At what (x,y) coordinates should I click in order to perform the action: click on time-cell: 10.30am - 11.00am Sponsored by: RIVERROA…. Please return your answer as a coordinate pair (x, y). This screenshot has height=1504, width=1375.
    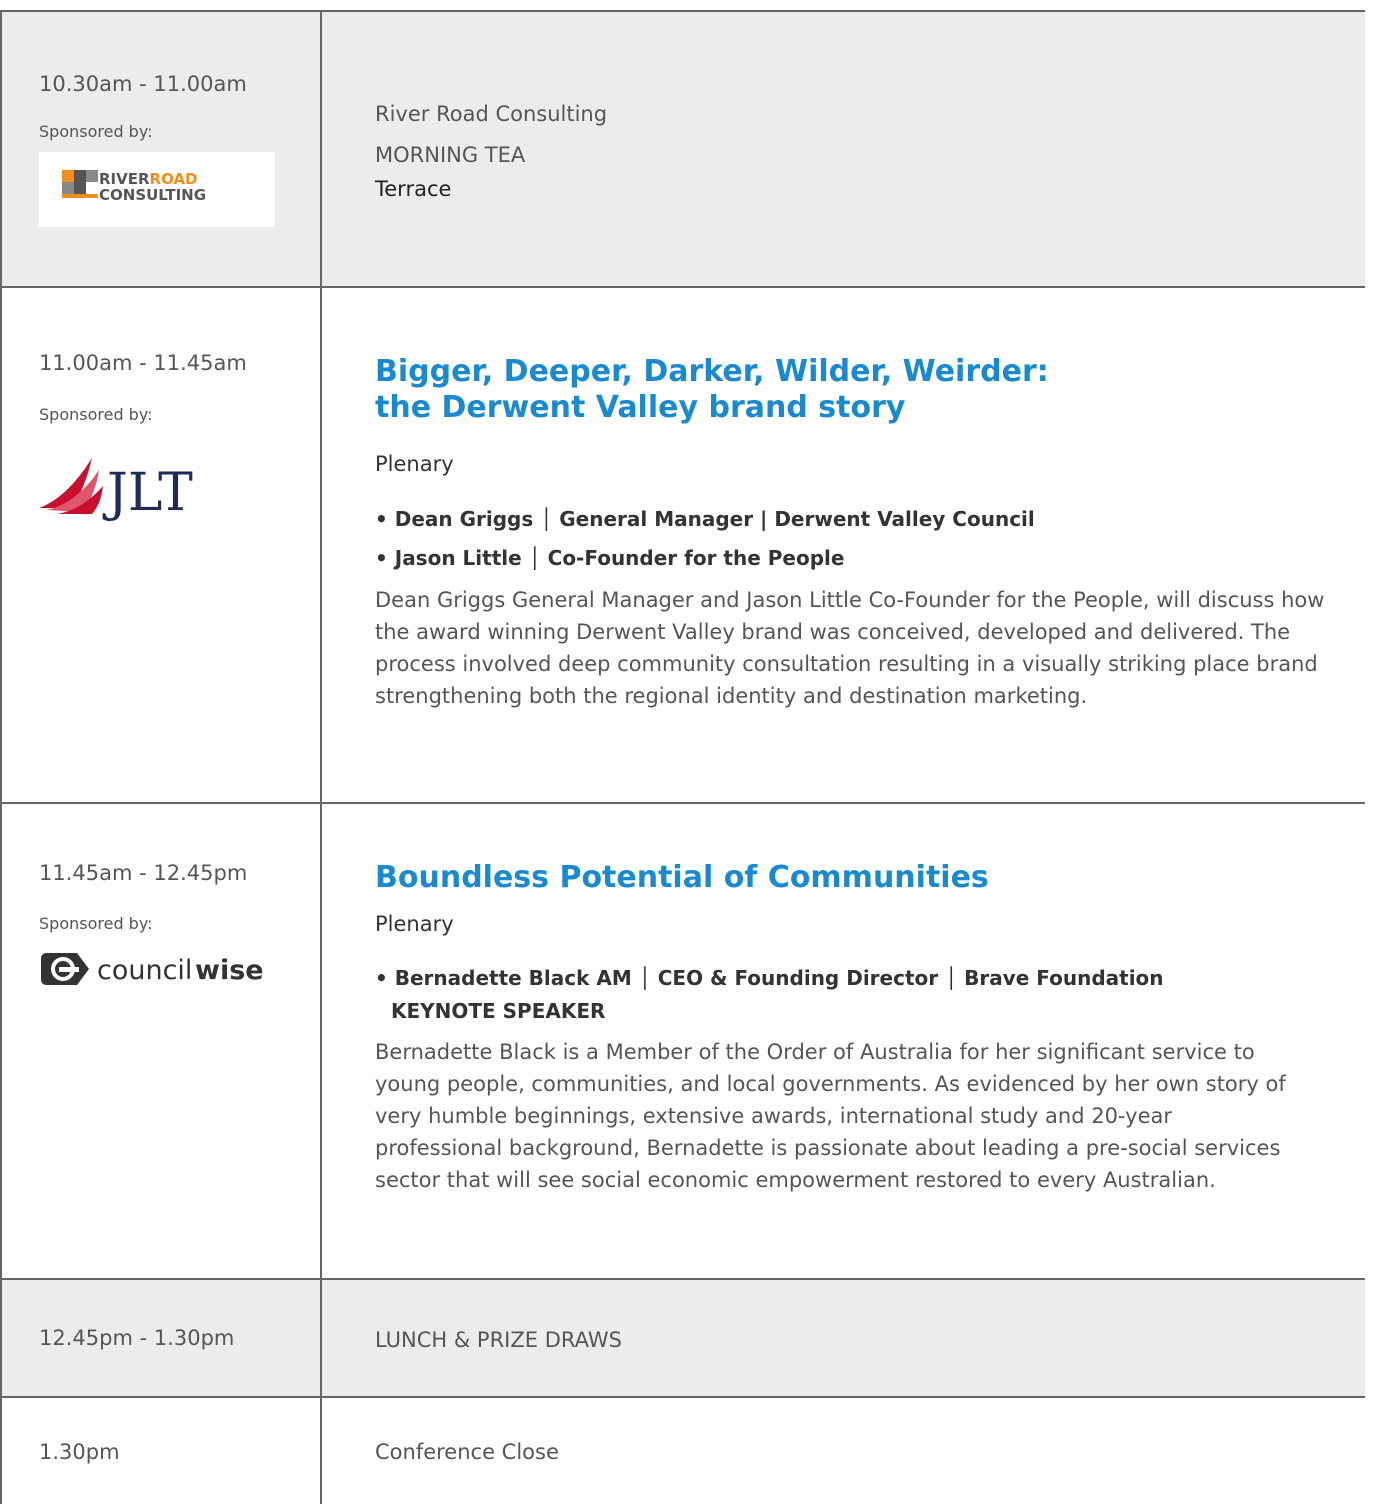
    Looking at the image, I should click on (161, 149).